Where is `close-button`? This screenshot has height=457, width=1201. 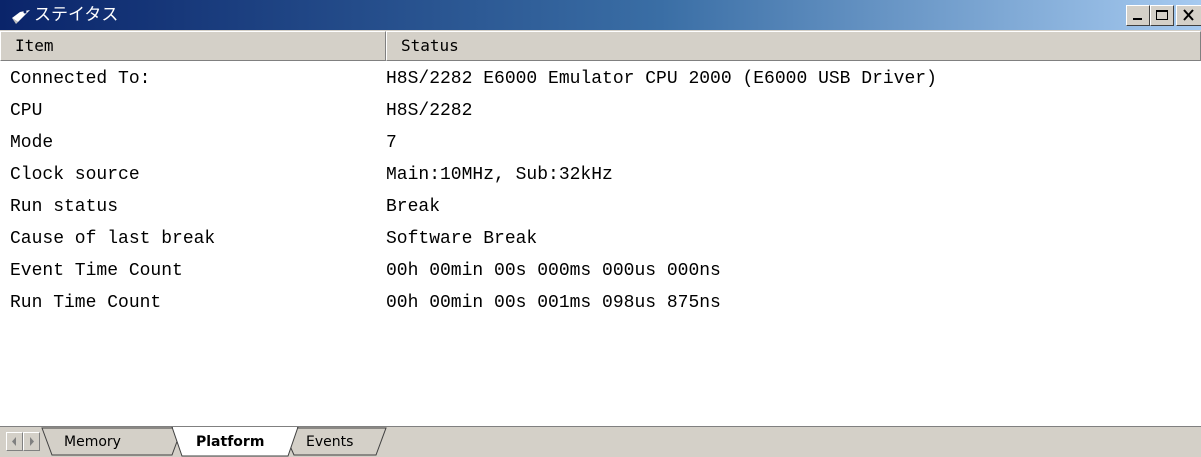
close-button is located at coordinates (1188, 15).